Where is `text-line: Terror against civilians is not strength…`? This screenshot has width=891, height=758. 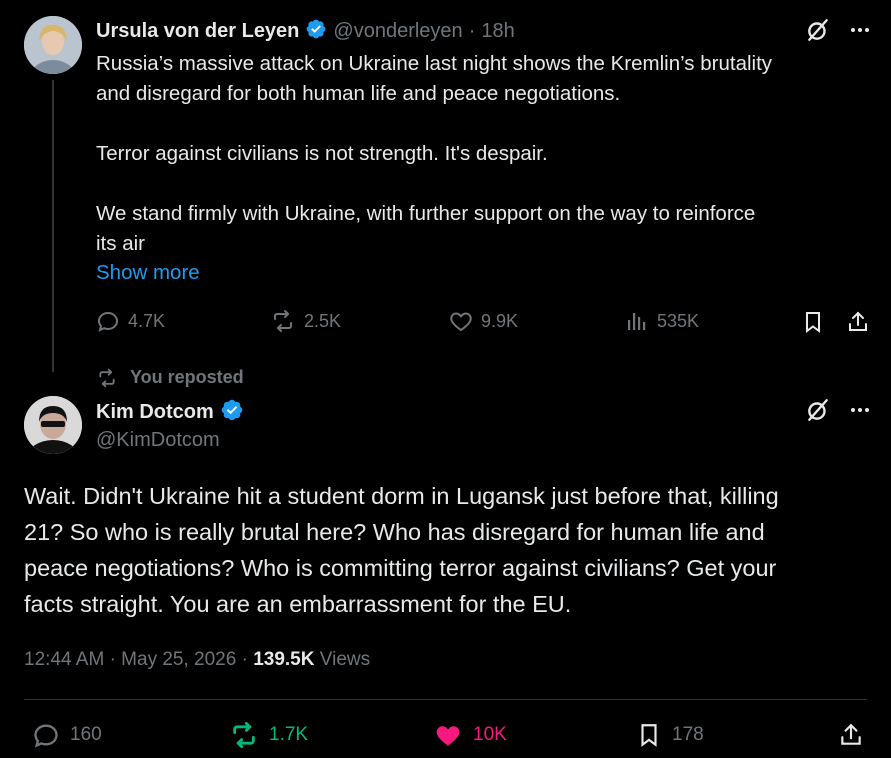
text-line: Terror against civilians is not strength… is located at coordinates (322, 153).